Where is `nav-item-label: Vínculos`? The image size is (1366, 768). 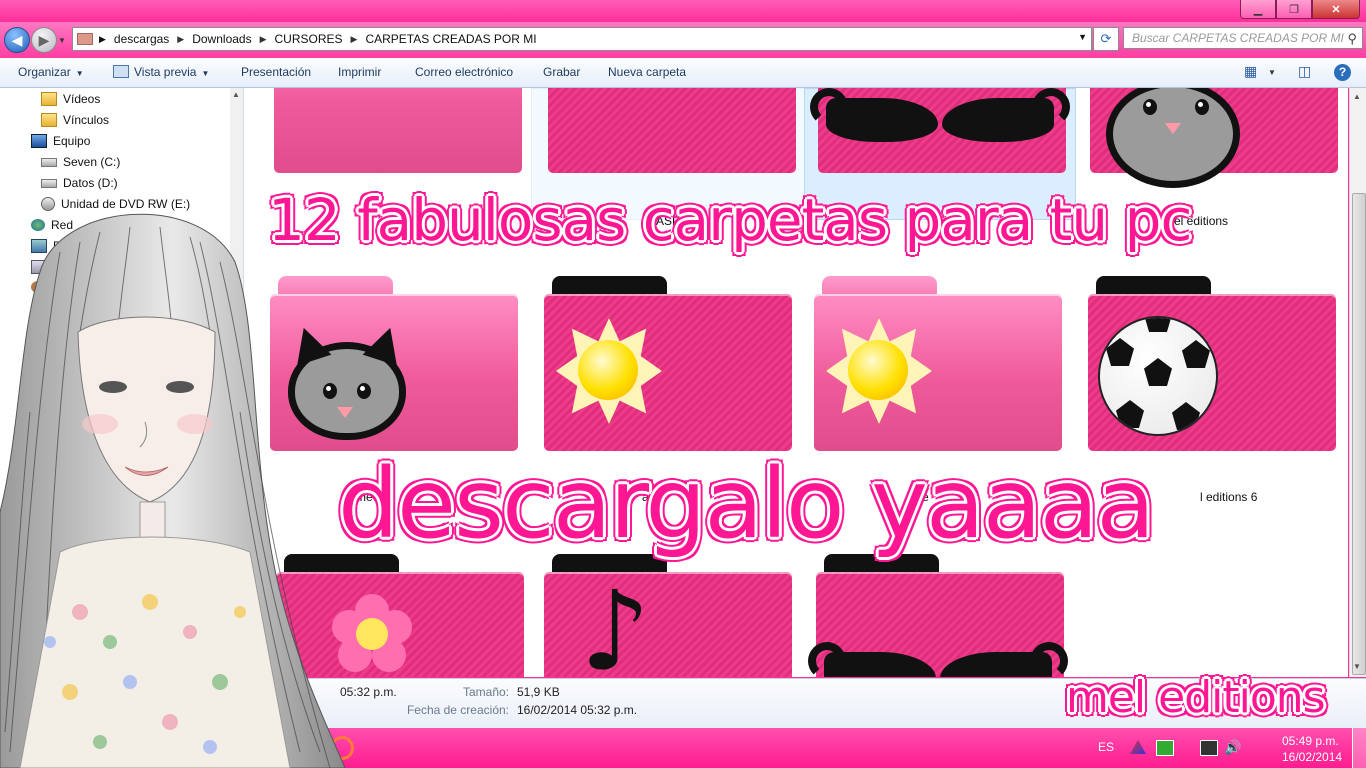 nav-item-label: Vínculos is located at coordinates (86, 120).